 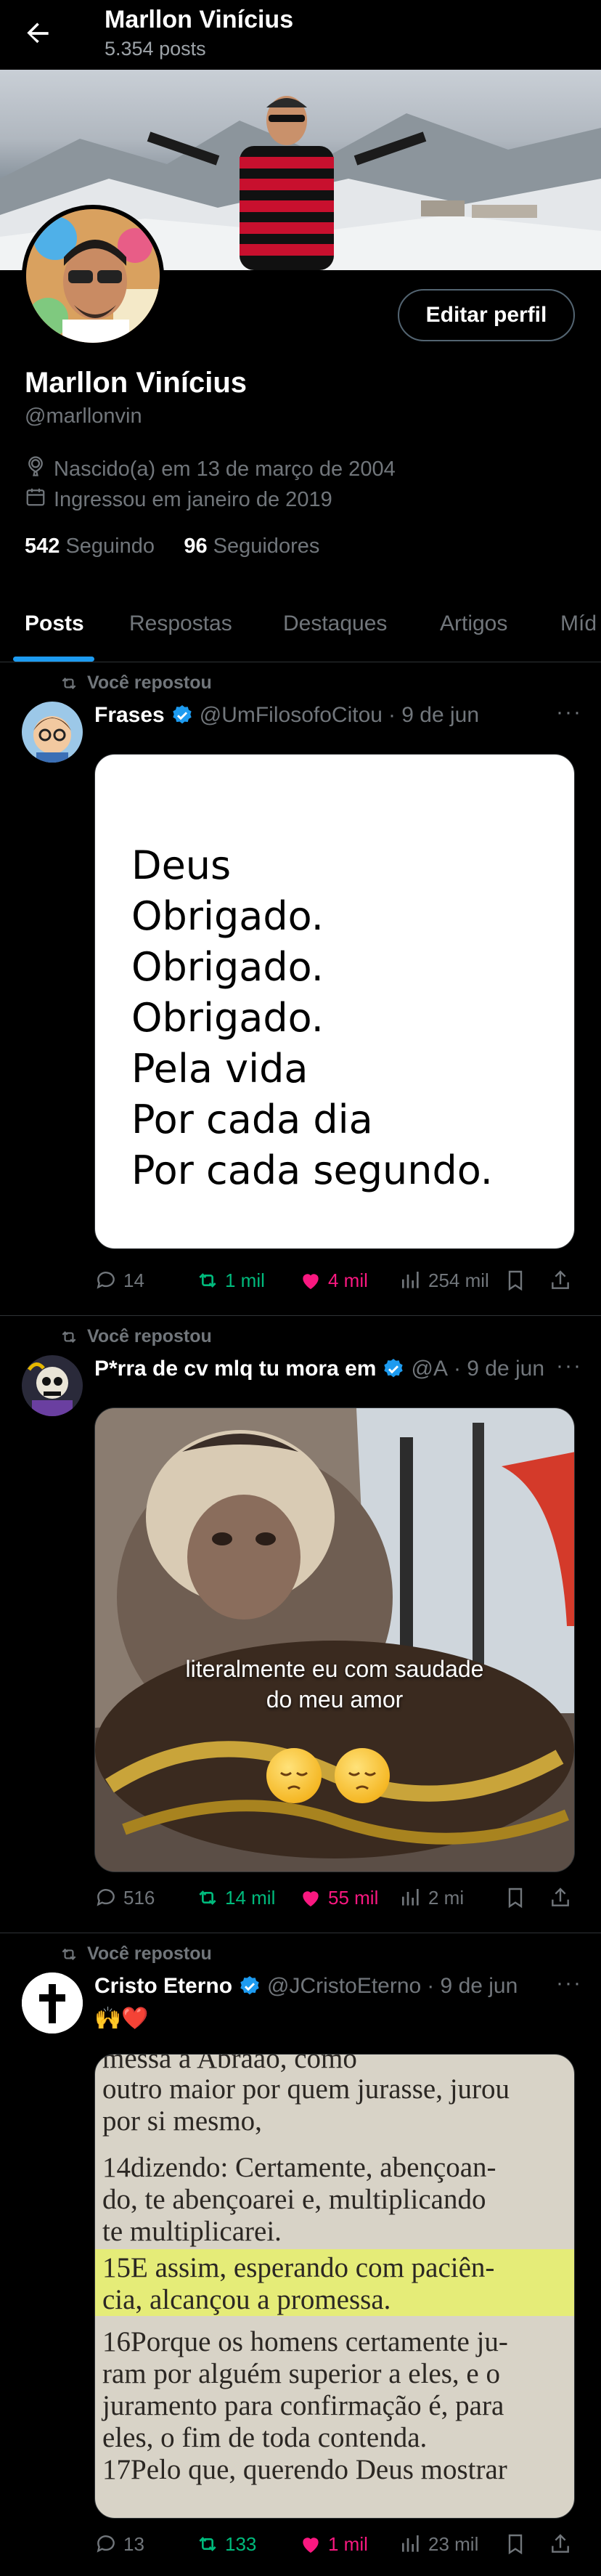 What do you see at coordinates (35, 499) in the screenshot?
I see `calendar-icon` at bounding box center [35, 499].